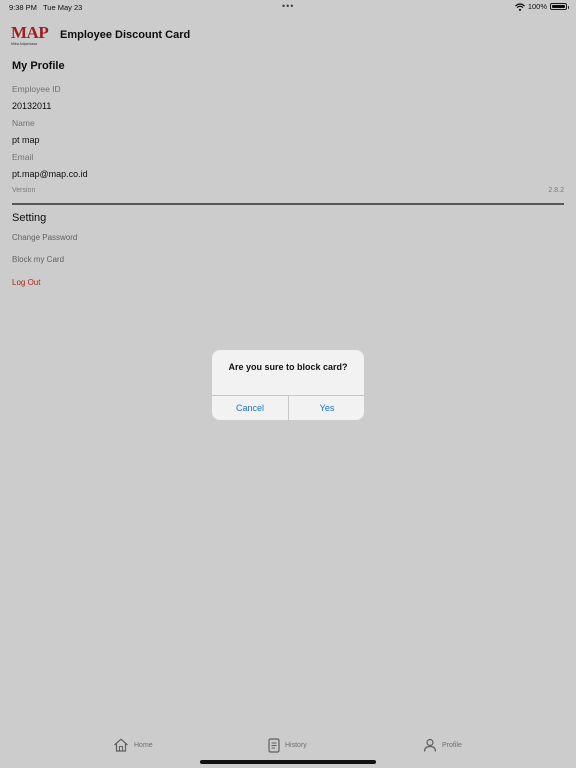 Image resolution: width=576 pixels, height=768 pixels. What do you see at coordinates (288, 367) in the screenshot?
I see `alert-message: Are you sure to block card?` at bounding box center [288, 367].